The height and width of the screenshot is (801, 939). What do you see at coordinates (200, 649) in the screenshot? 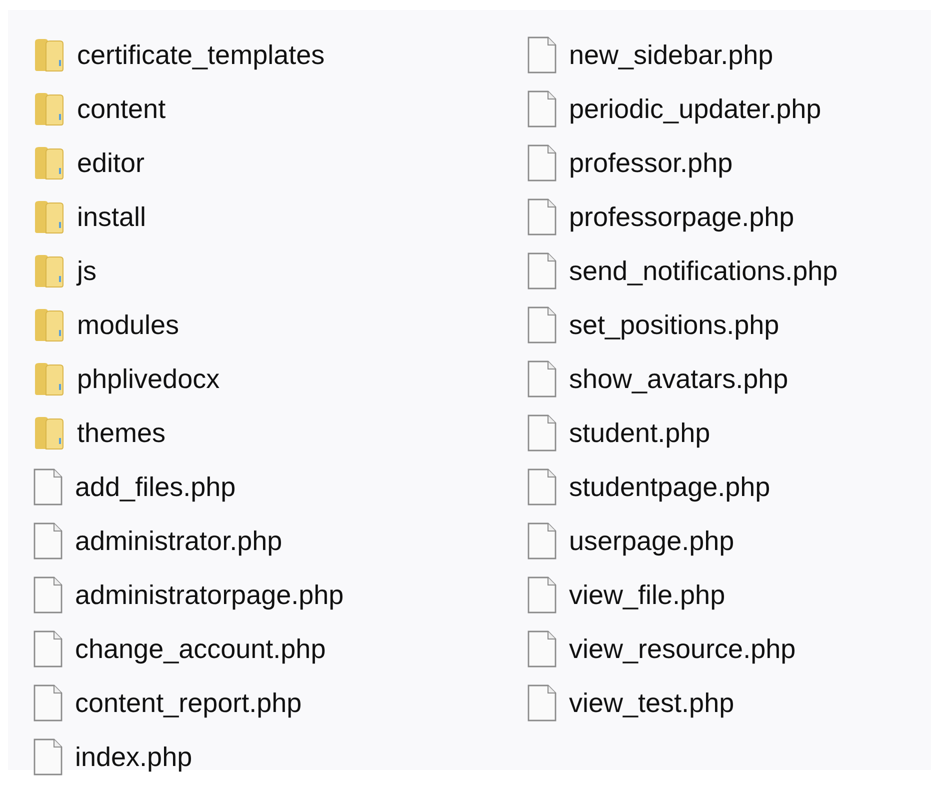
I see `file-name: change_account.php` at bounding box center [200, 649].